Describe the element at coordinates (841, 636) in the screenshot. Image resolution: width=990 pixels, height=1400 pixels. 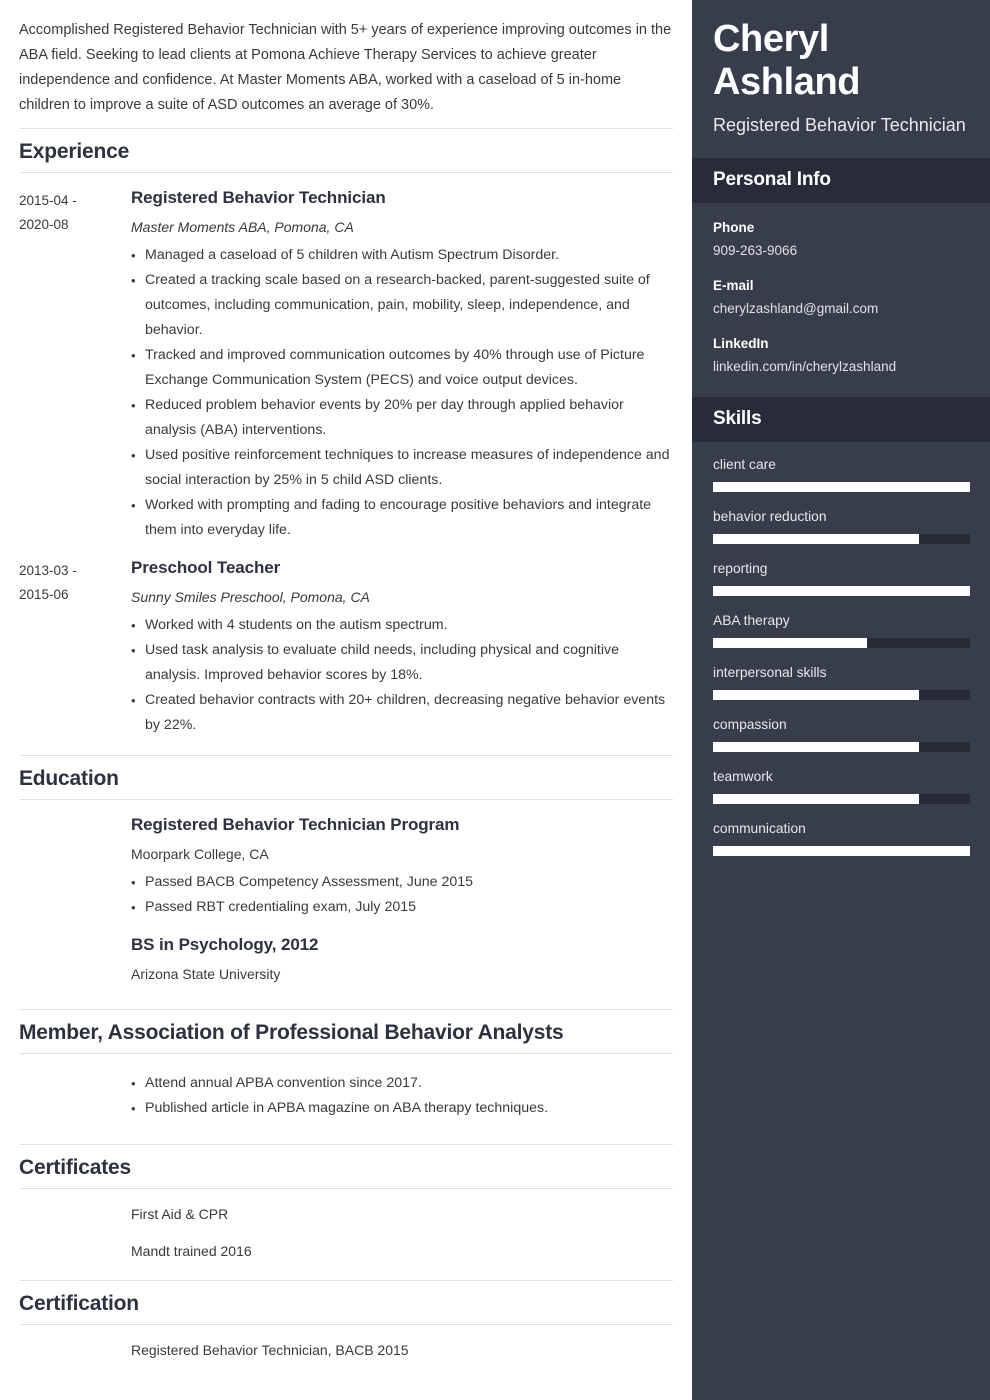
I see `skill-item: ABA therapy` at that location.